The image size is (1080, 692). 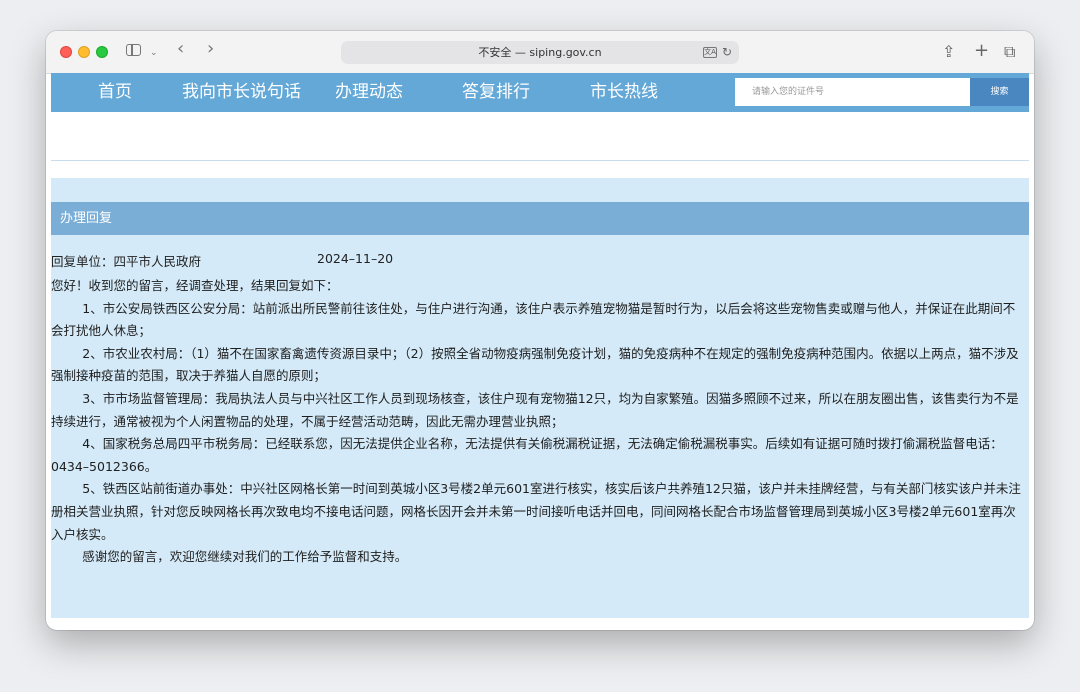 I want to click on share-icon: ⇪, so click(x=948, y=51).